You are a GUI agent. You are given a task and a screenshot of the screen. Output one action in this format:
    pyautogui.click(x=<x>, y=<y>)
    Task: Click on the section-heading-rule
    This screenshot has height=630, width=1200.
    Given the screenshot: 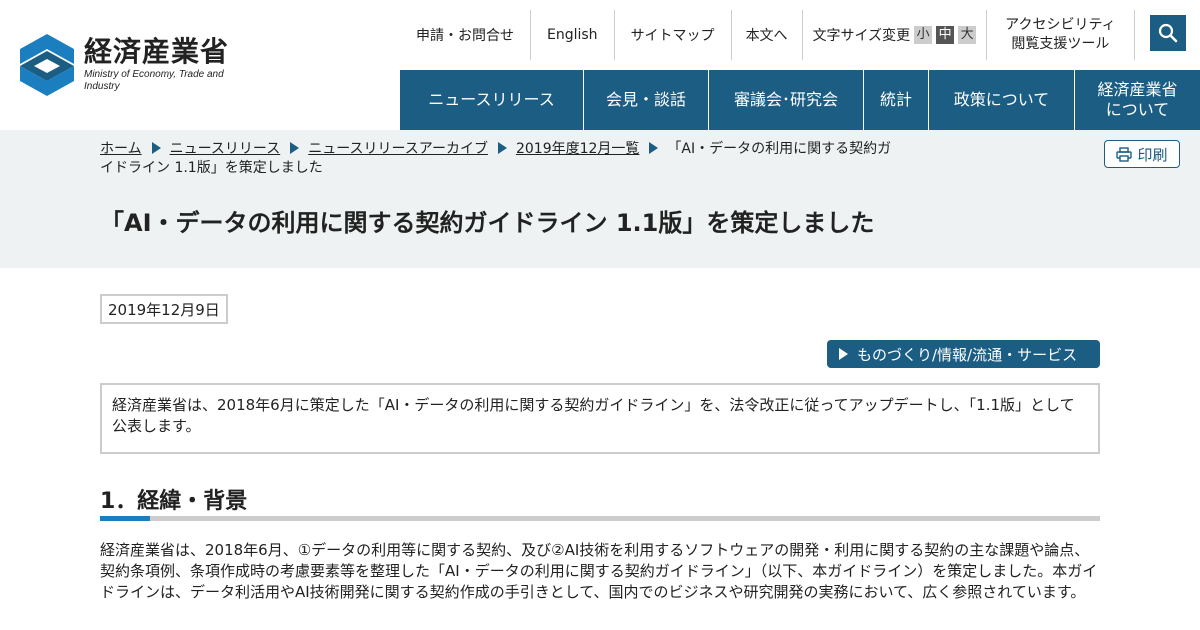 What is the action you would take?
    pyautogui.click(x=600, y=518)
    